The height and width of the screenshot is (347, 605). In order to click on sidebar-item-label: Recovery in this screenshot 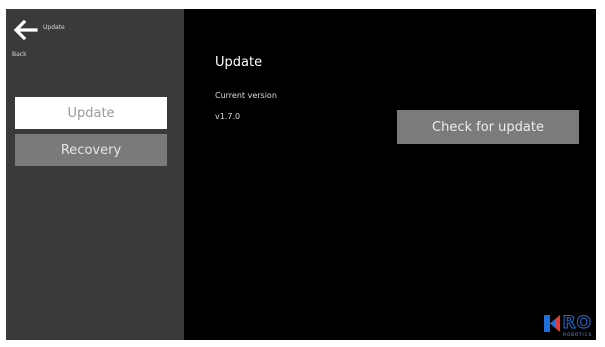, I will do `click(91, 150)`.